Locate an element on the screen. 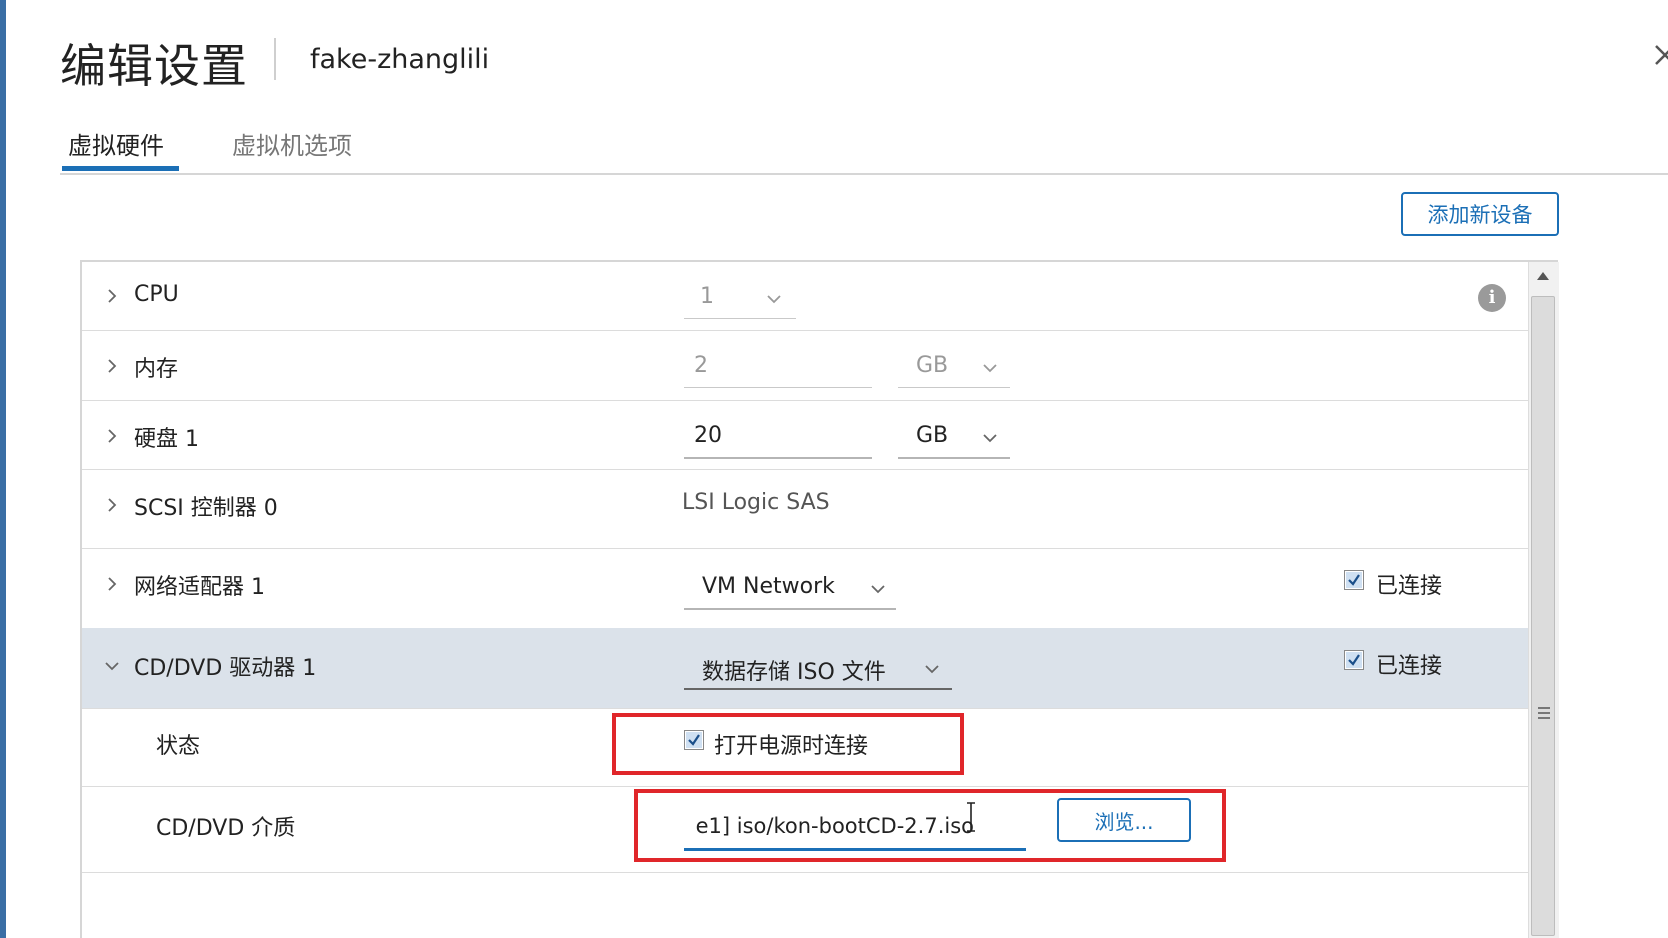 The width and height of the screenshot is (1668, 938). disk-size-input: 20 is located at coordinates (778, 440).